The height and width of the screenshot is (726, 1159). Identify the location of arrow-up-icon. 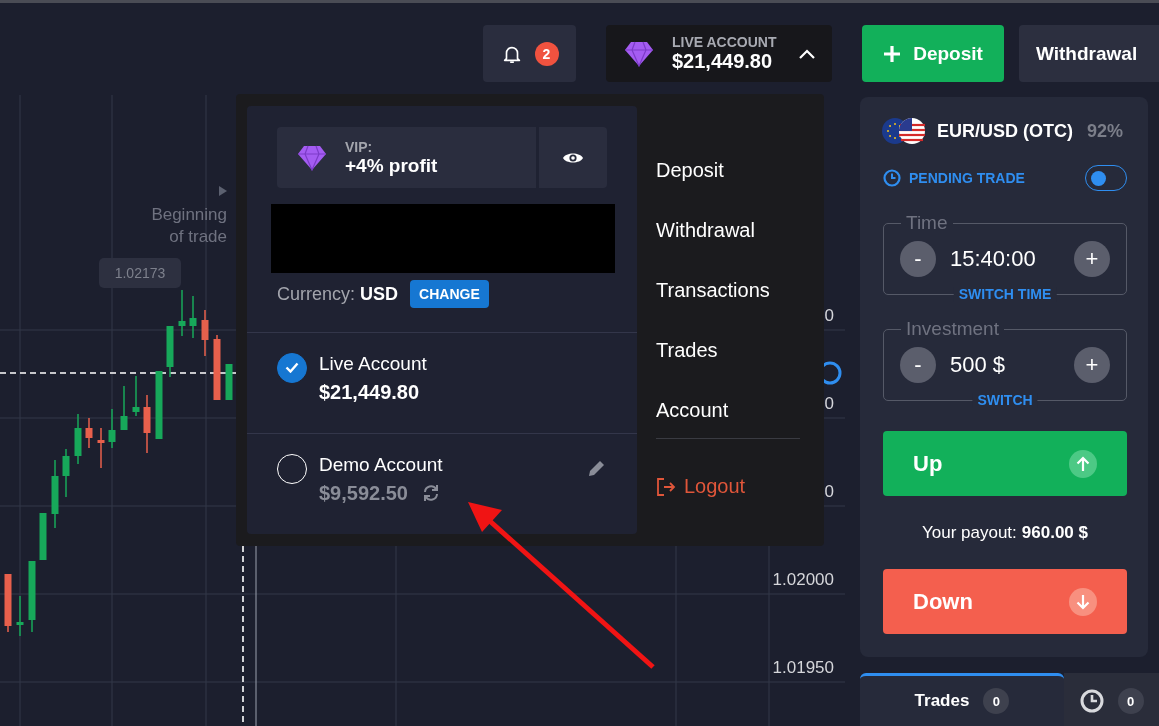
(1083, 463).